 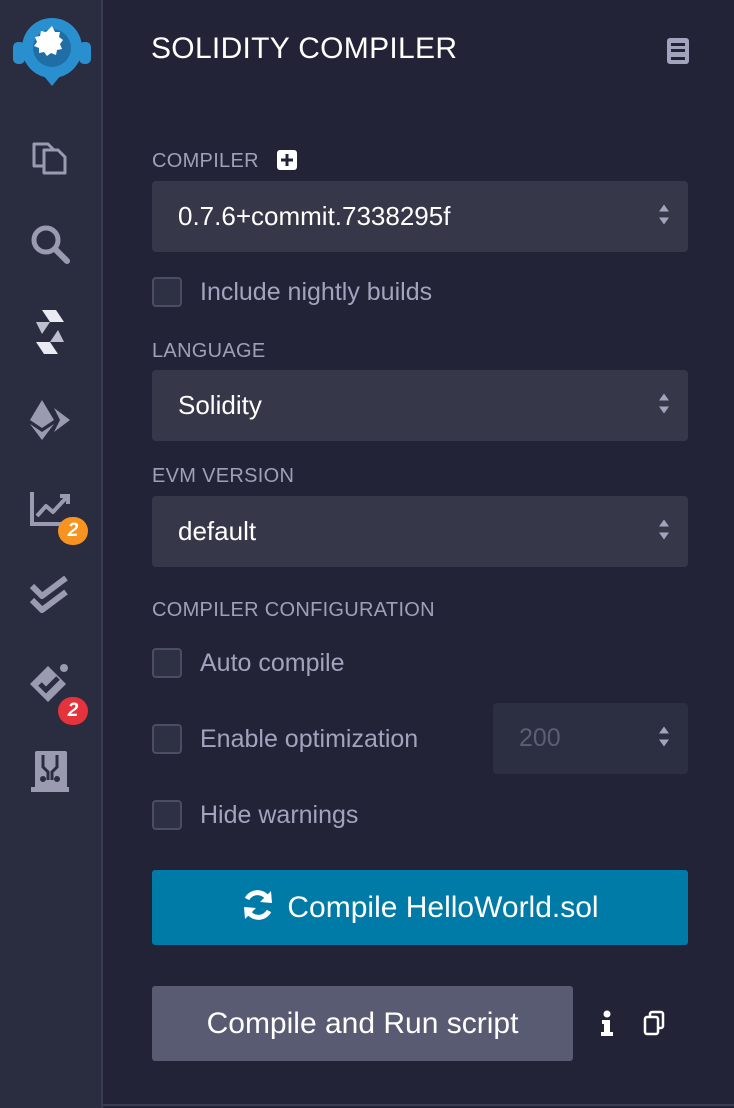 I want to click on analysis-badge: 2, so click(x=73, y=531).